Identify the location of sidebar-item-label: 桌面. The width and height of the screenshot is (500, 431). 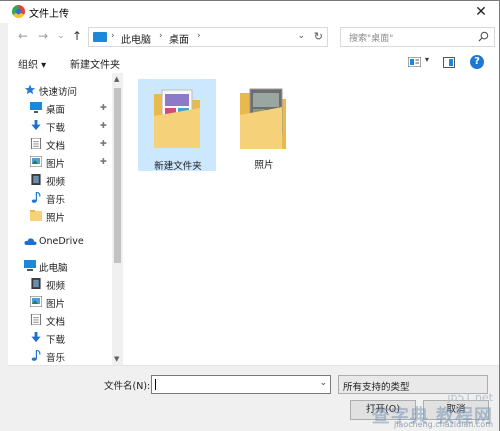
(56, 110).